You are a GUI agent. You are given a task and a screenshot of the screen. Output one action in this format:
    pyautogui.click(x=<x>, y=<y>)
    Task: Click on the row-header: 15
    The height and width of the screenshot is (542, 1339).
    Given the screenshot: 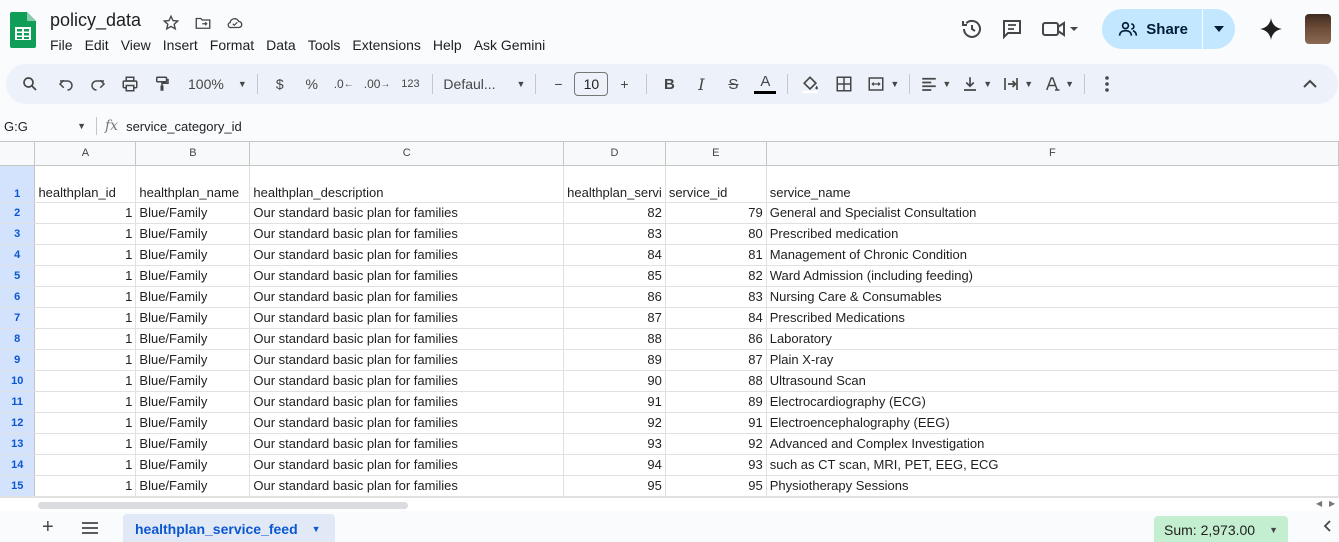 What is the action you would take?
    pyautogui.click(x=18, y=486)
    